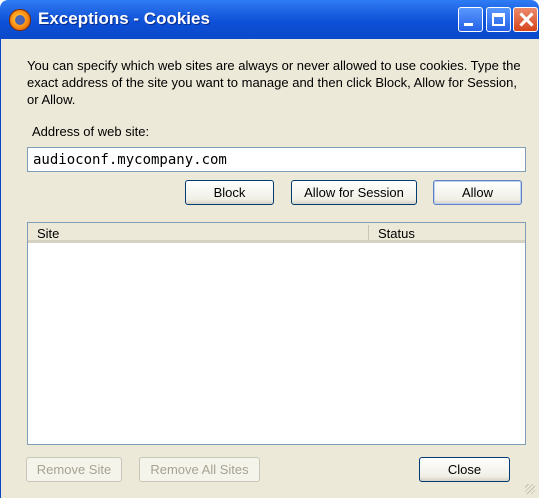 The height and width of the screenshot is (498, 539). I want to click on list-header: Site Status, so click(276, 233).